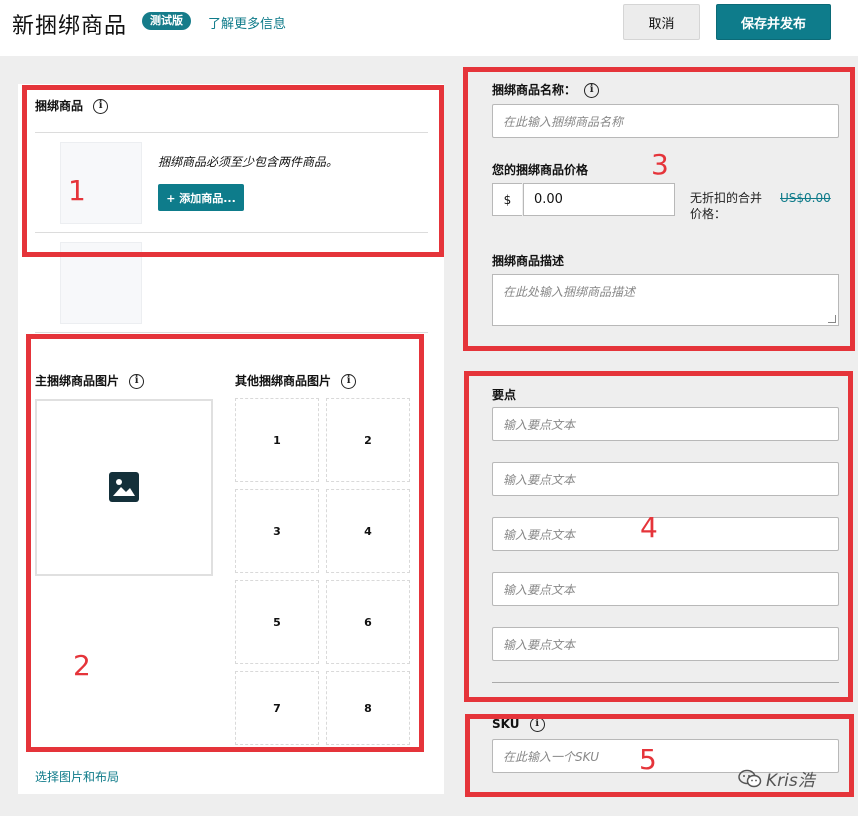 This screenshot has height=816, width=858. What do you see at coordinates (101, 283) in the screenshot?
I see `product-thumbnail` at bounding box center [101, 283].